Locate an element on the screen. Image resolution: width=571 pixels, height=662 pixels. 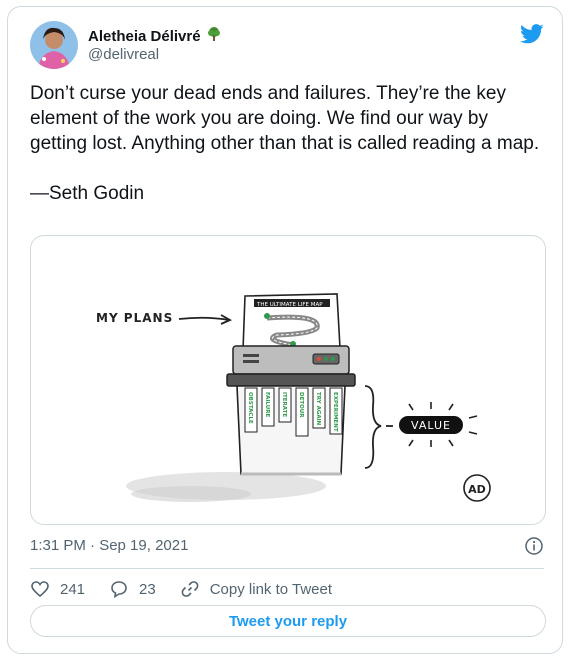
value-badge: VALUE is located at coordinates (438, 424).